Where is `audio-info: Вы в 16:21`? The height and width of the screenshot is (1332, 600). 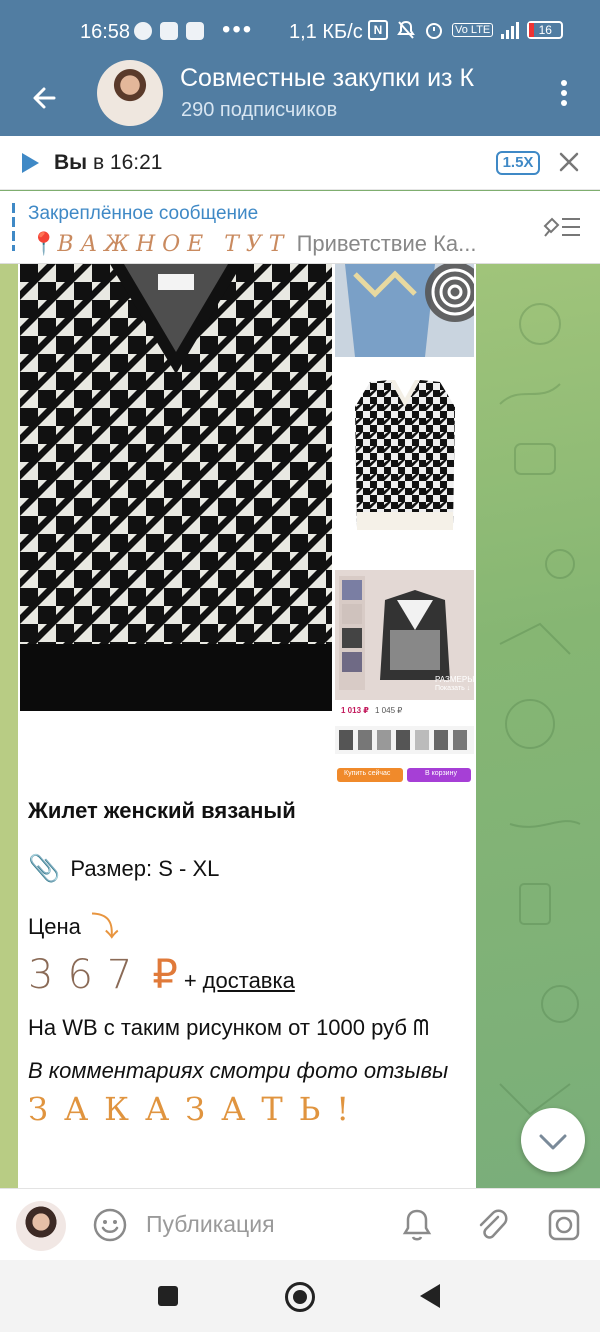 audio-info: Вы в 16:21 is located at coordinates (108, 163).